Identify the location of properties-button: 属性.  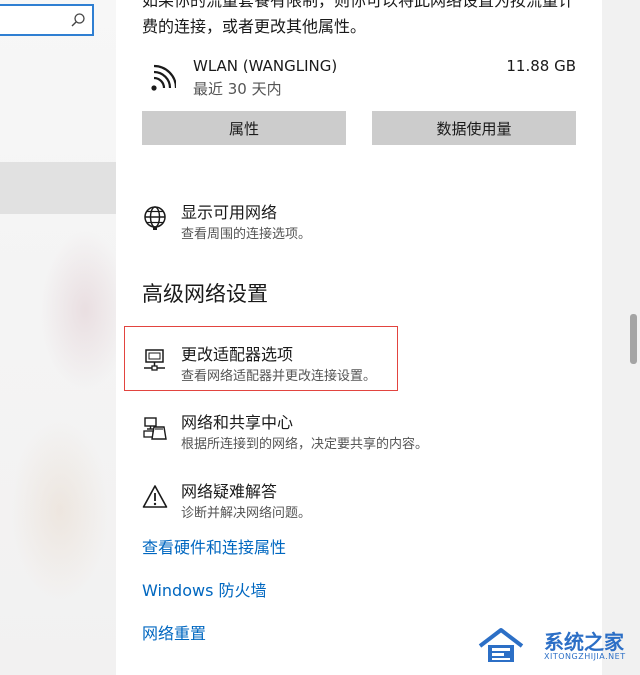
(244, 128).